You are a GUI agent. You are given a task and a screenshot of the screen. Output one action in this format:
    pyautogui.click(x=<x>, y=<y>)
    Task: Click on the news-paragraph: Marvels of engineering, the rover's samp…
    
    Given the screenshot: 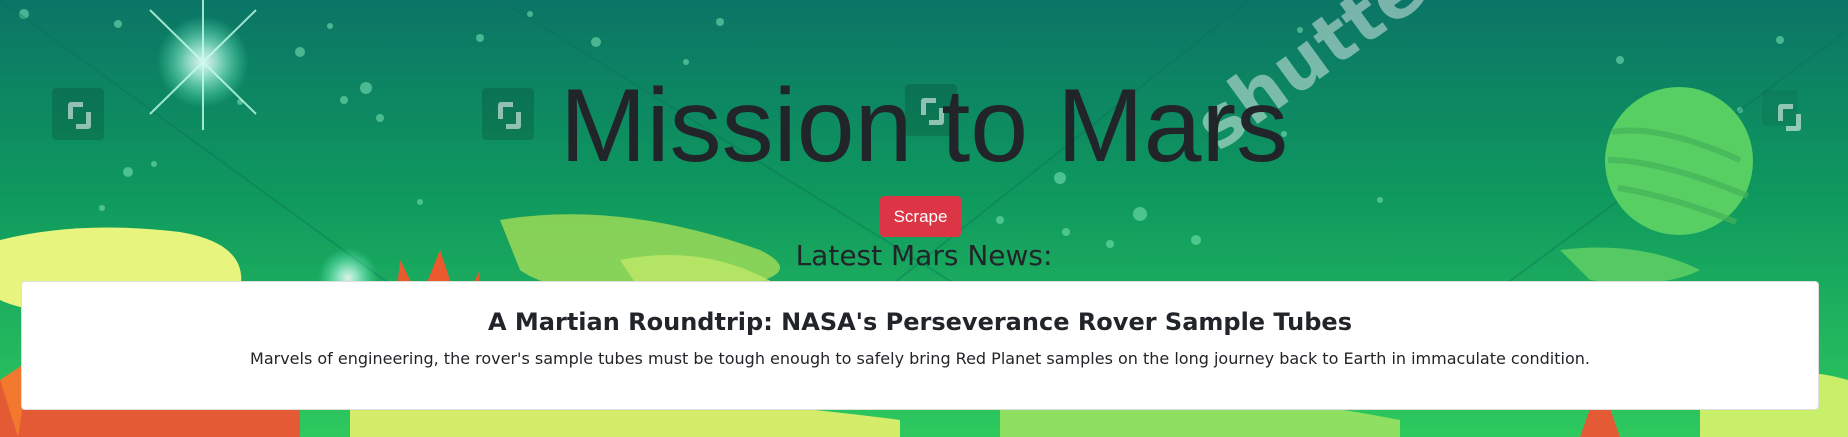 What is the action you would take?
    pyautogui.click(x=920, y=358)
    